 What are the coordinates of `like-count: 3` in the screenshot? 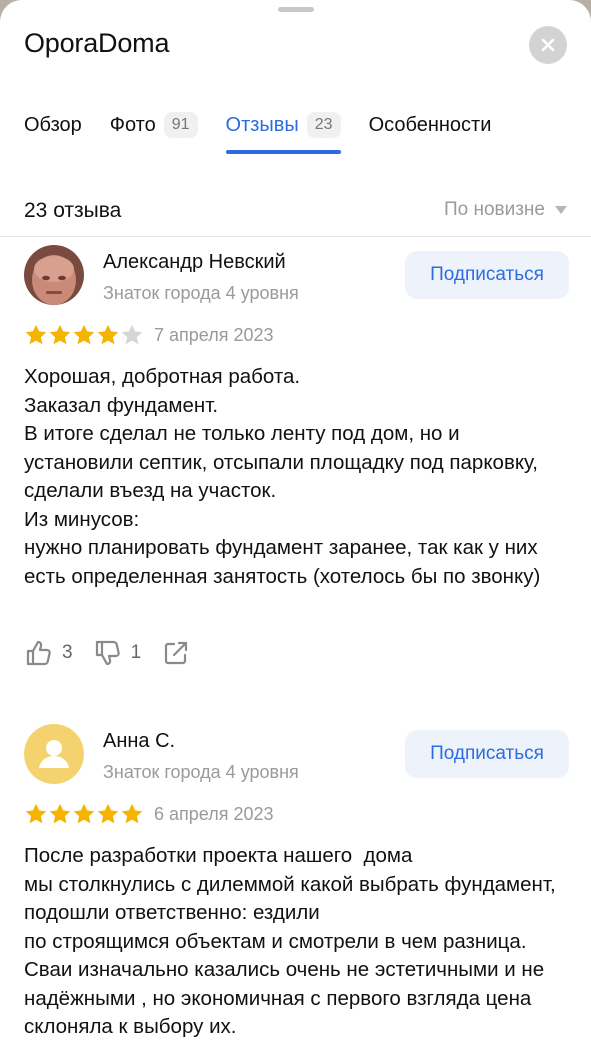 It's located at (67, 652).